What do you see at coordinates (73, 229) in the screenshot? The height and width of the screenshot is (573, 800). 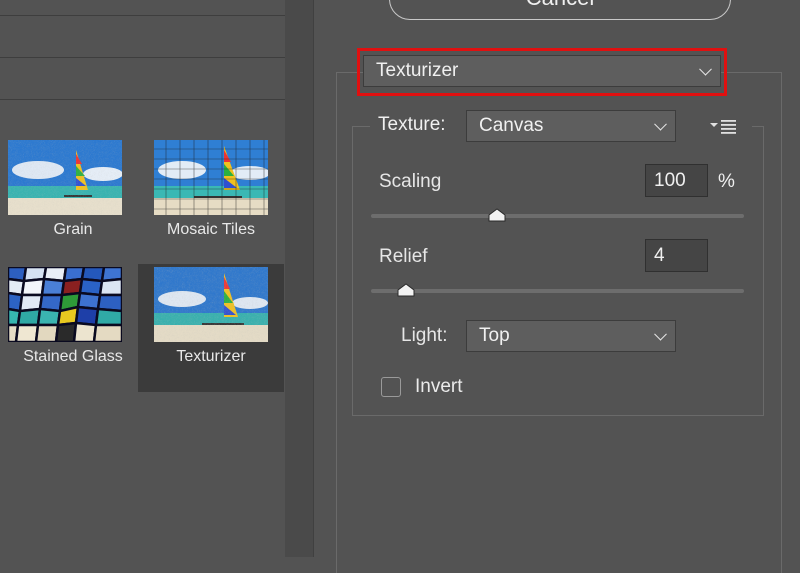 I see `filter-thumb-label: Grain` at bounding box center [73, 229].